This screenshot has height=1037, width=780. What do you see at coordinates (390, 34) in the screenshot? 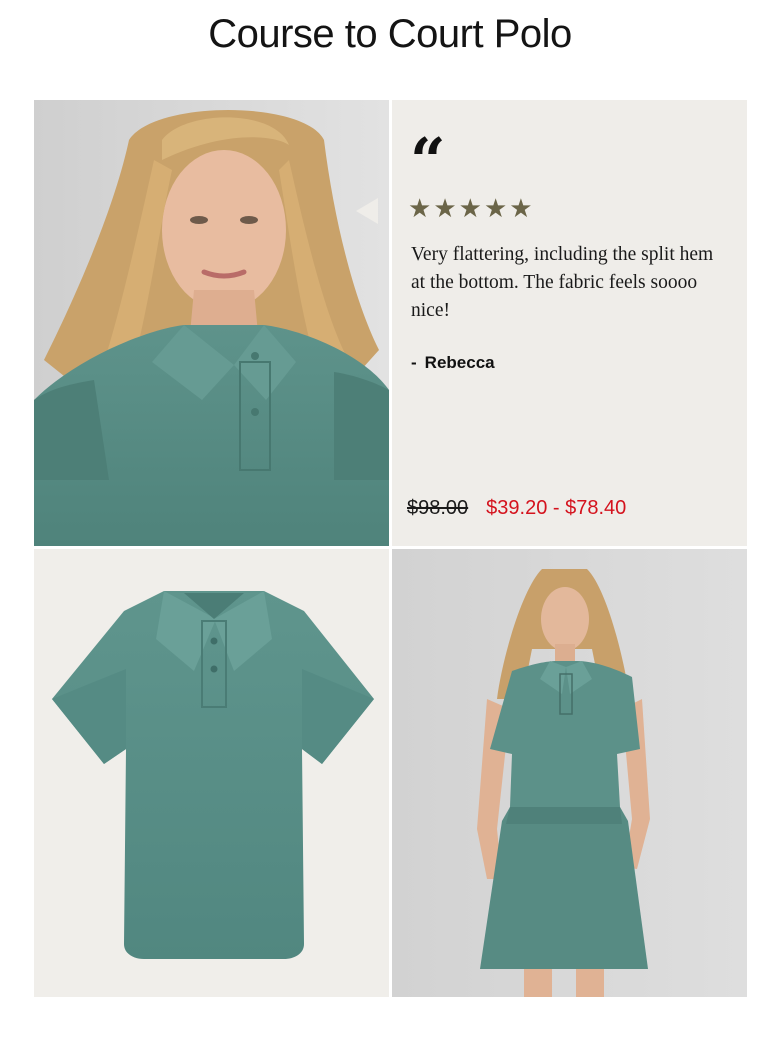
I see `page-title: Course to Court Polo` at bounding box center [390, 34].